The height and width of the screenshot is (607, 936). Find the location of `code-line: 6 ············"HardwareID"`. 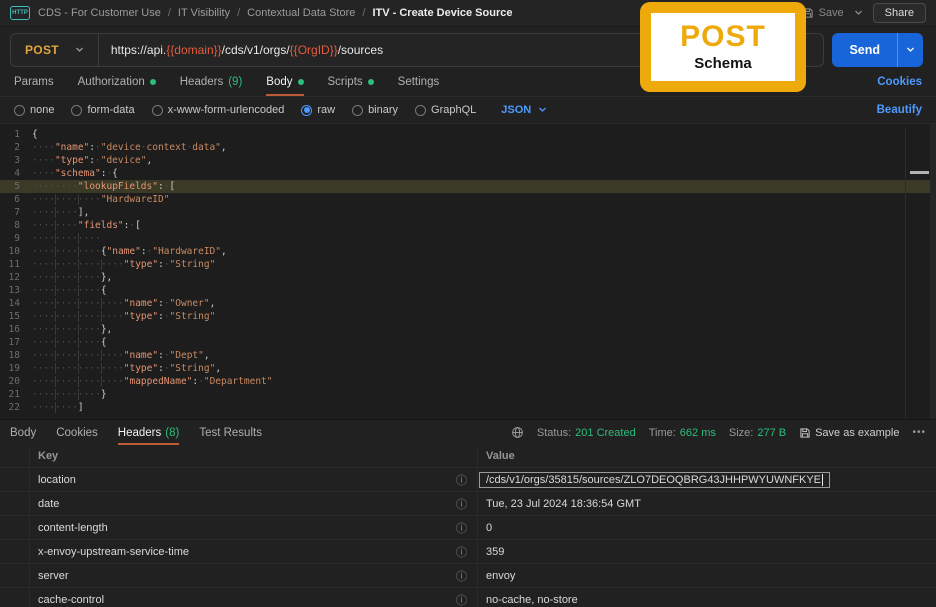

code-line: 6 ············"HardwareID" is located at coordinates (468, 199).